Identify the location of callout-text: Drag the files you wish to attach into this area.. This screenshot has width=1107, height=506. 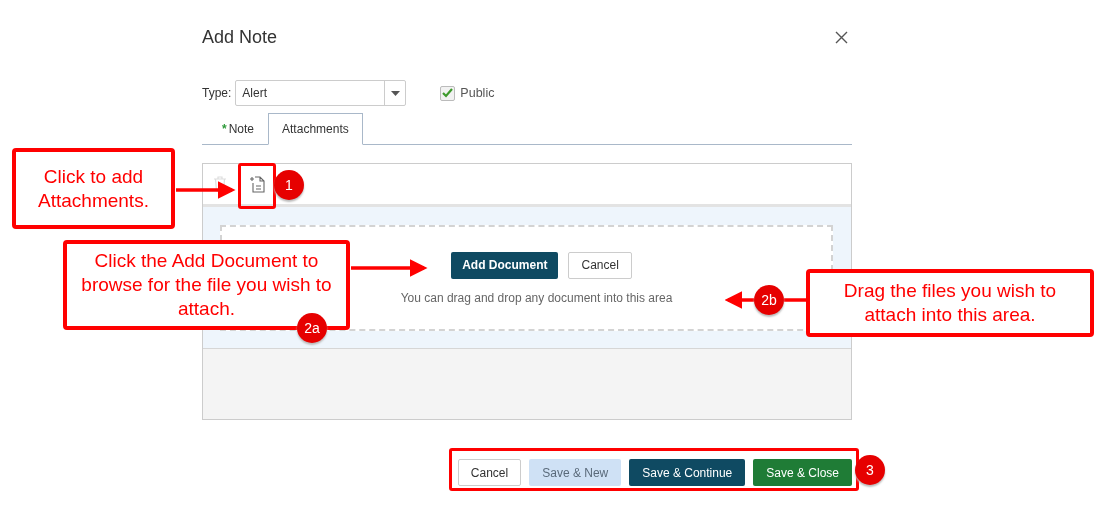
(950, 303).